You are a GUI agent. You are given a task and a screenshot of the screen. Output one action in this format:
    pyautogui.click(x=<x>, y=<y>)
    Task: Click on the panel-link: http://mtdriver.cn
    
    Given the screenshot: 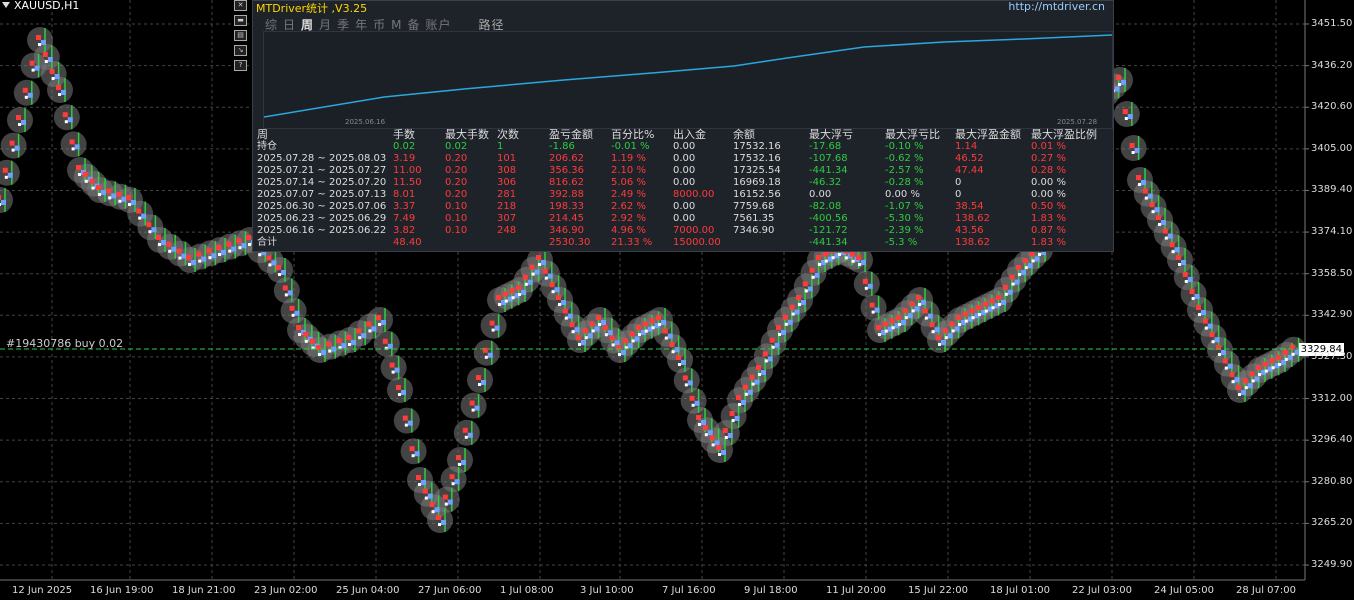 What is the action you would take?
    pyautogui.click(x=1056, y=6)
    